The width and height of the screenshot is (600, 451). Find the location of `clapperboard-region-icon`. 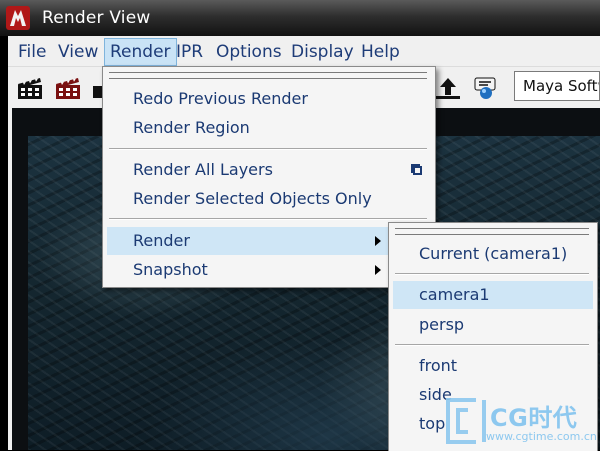

clapperboard-region-icon is located at coordinates (68, 88).